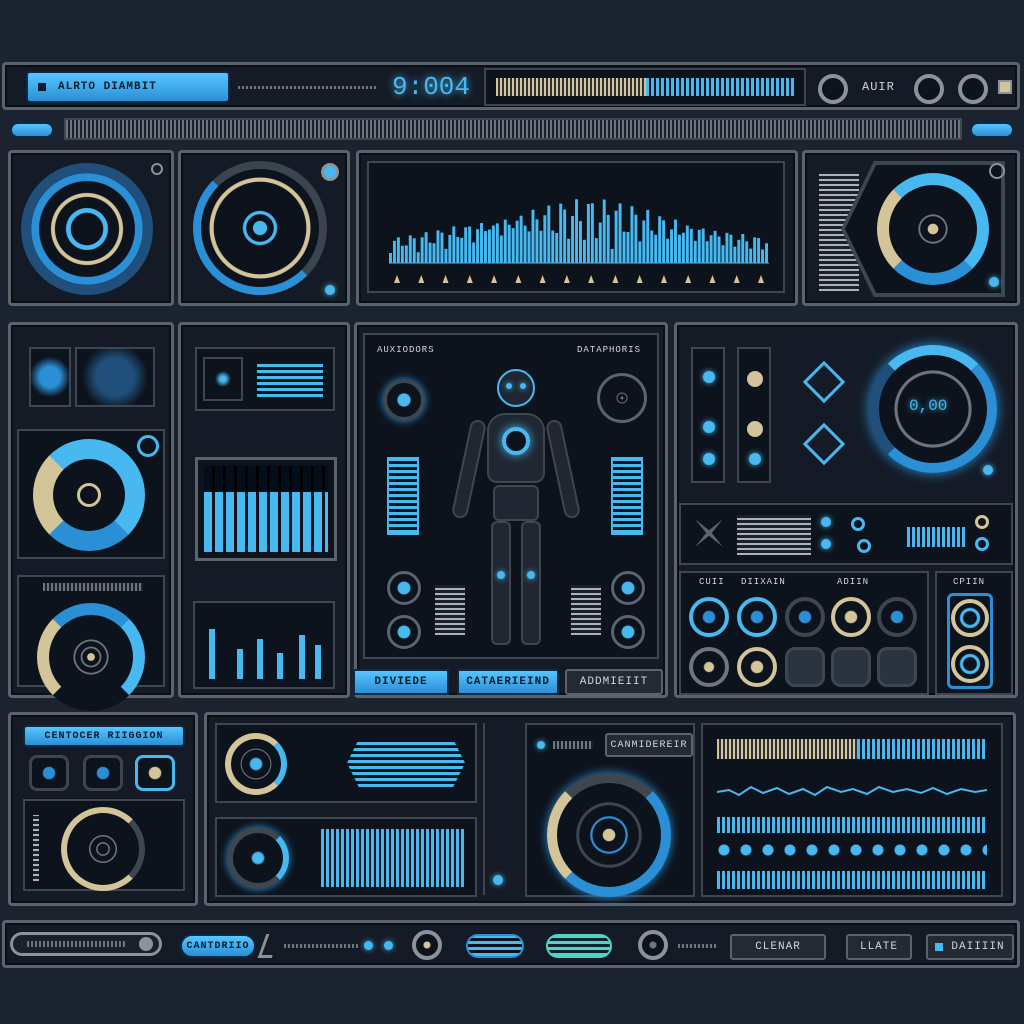 This screenshot has height=1024, width=1024. Describe the element at coordinates (805, 667) in the screenshot. I see `knob-b3` at that location.